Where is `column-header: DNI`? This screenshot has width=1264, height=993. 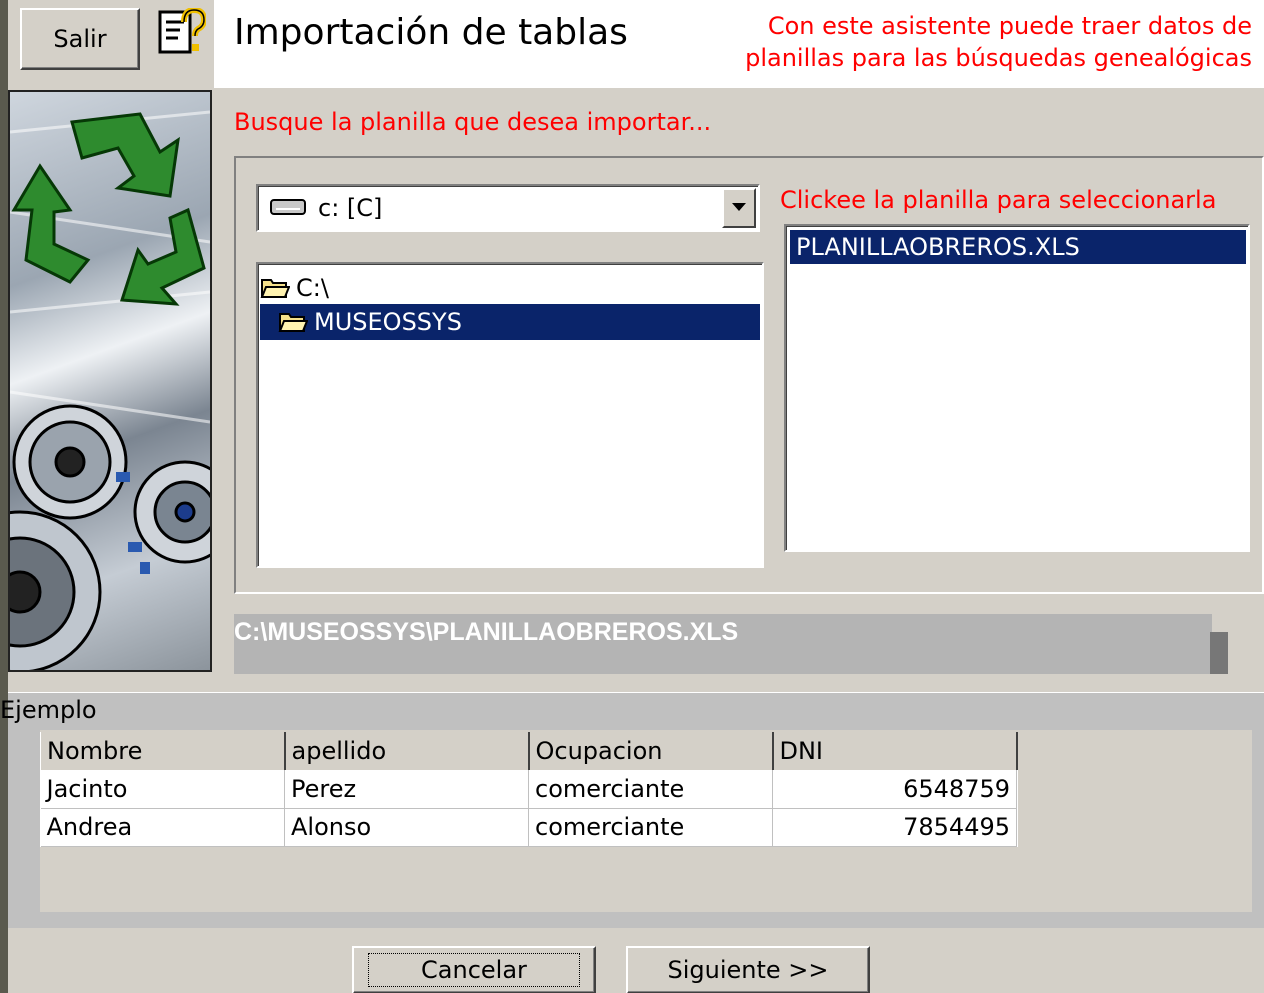
column-header: DNI is located at coordinates (895, 751).